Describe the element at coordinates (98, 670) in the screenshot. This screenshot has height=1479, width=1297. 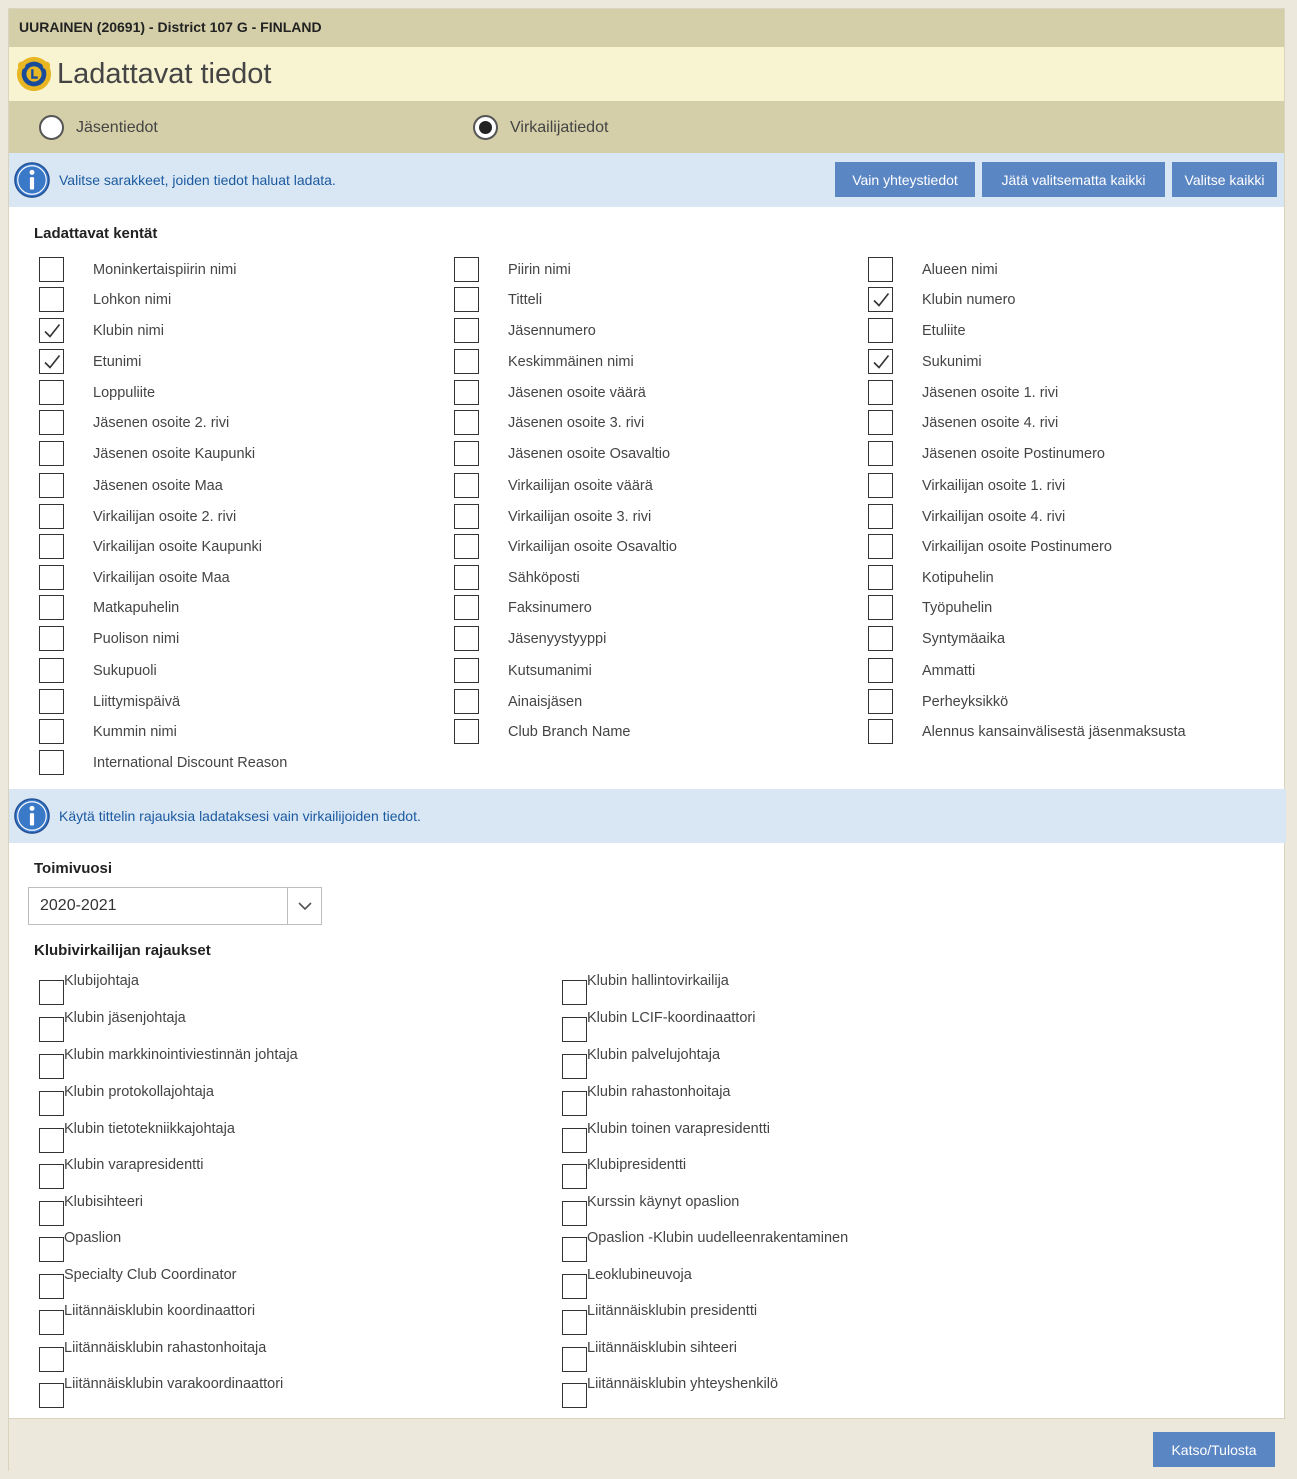
I see `field-option: Sukupuoli` at that location.